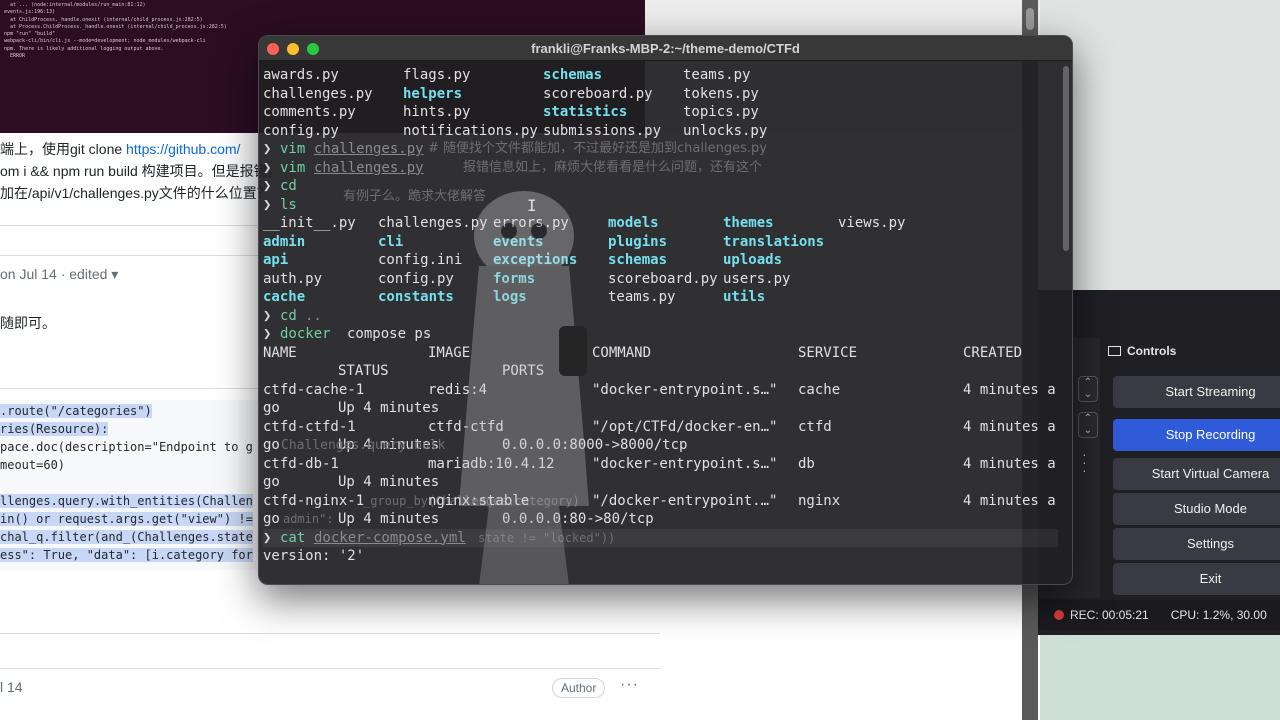  What do you see at coordinates (301, 75) in the screenshot?
I see `file-entry: awards.py` at bounding box center [301, 75].